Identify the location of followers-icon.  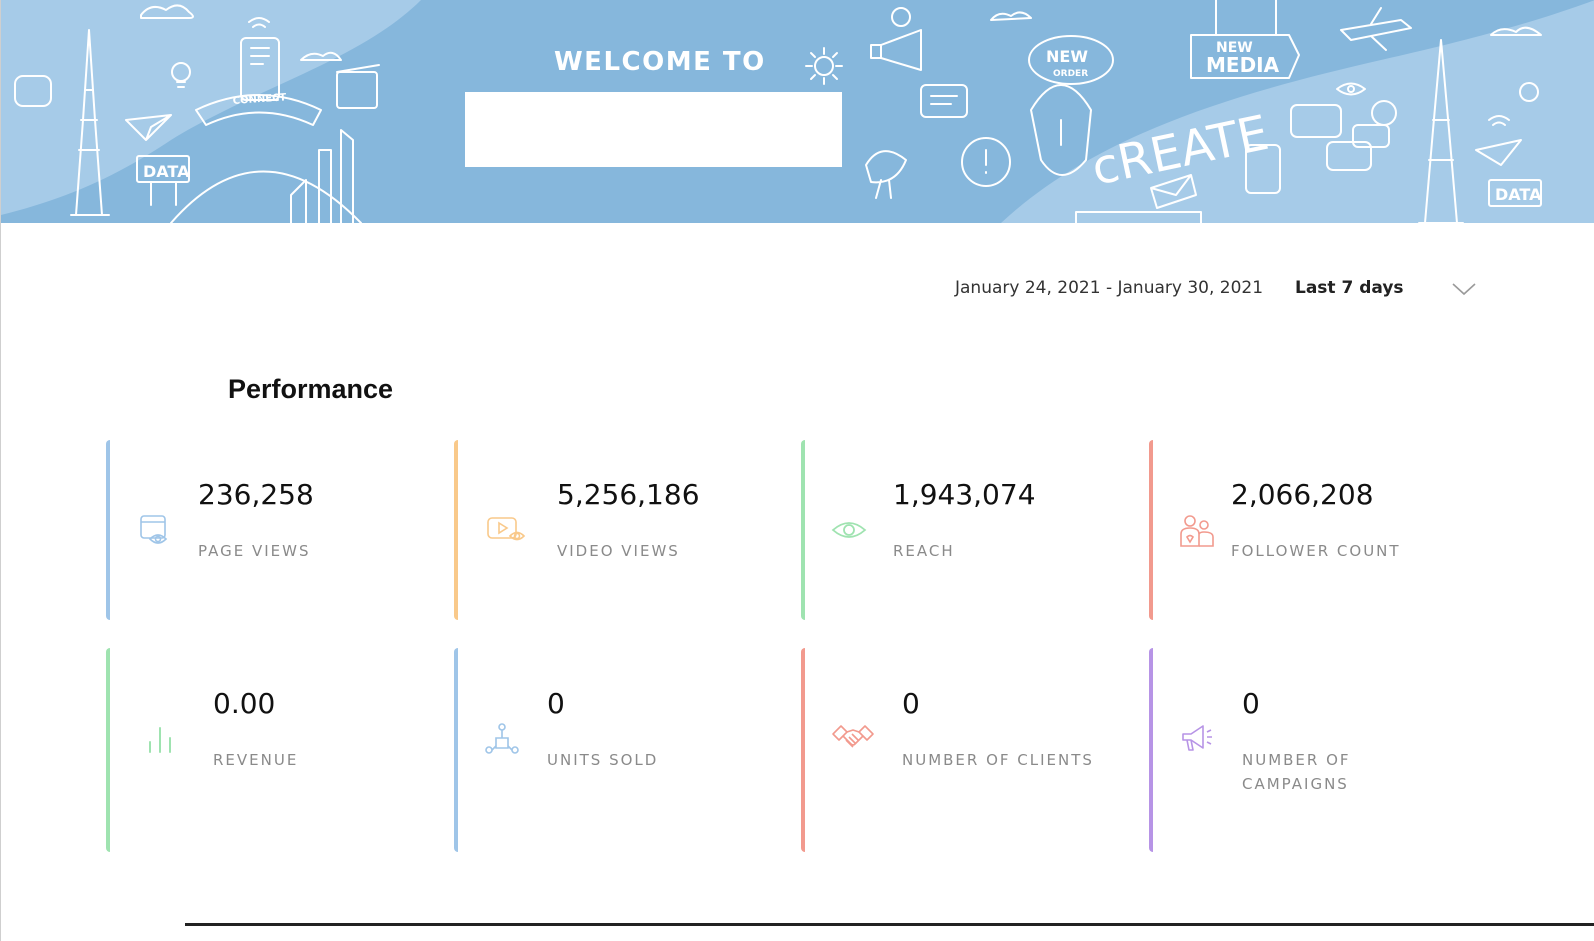
(1197, 531).